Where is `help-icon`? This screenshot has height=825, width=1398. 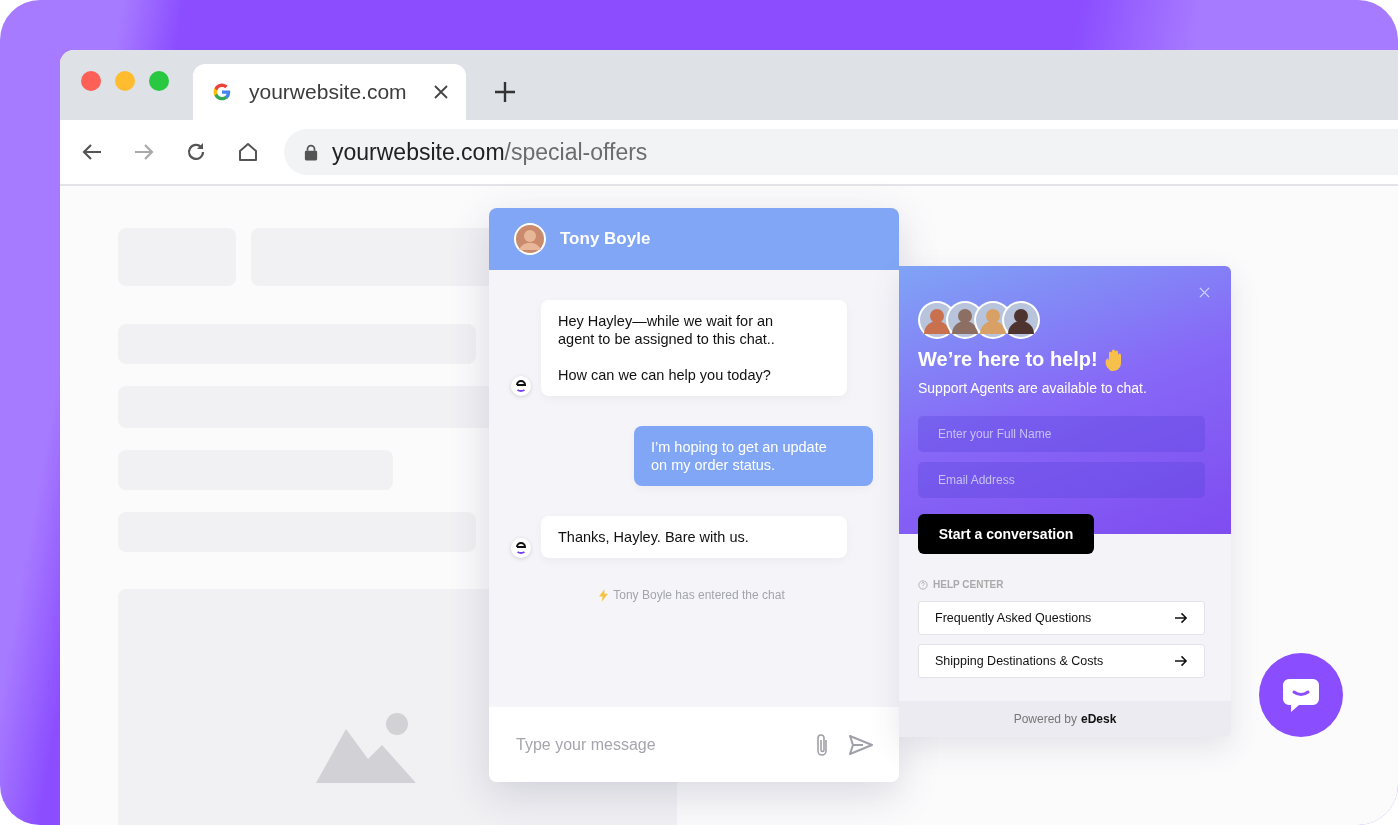
help-icon is located at coordinates (923, 584).